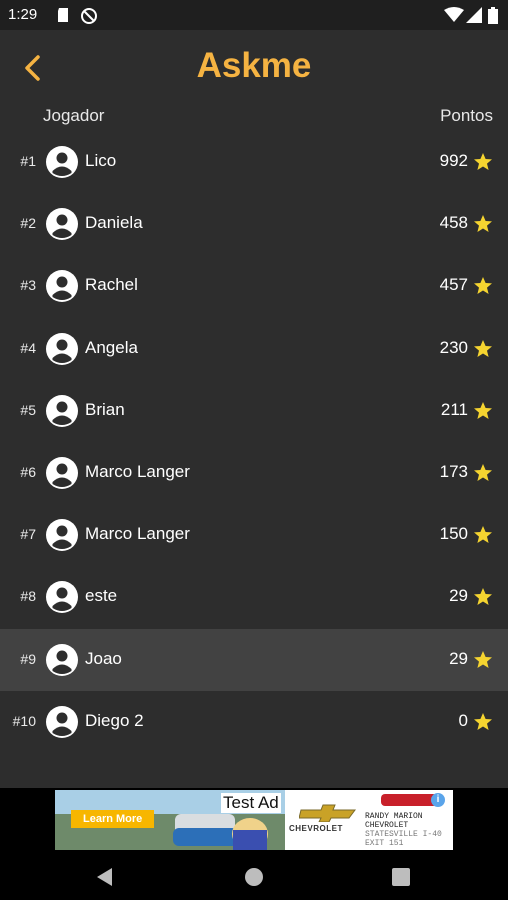 The height and width of the screenshot is (900, 508). I want to click on nav-back-button, so click(105, 877).